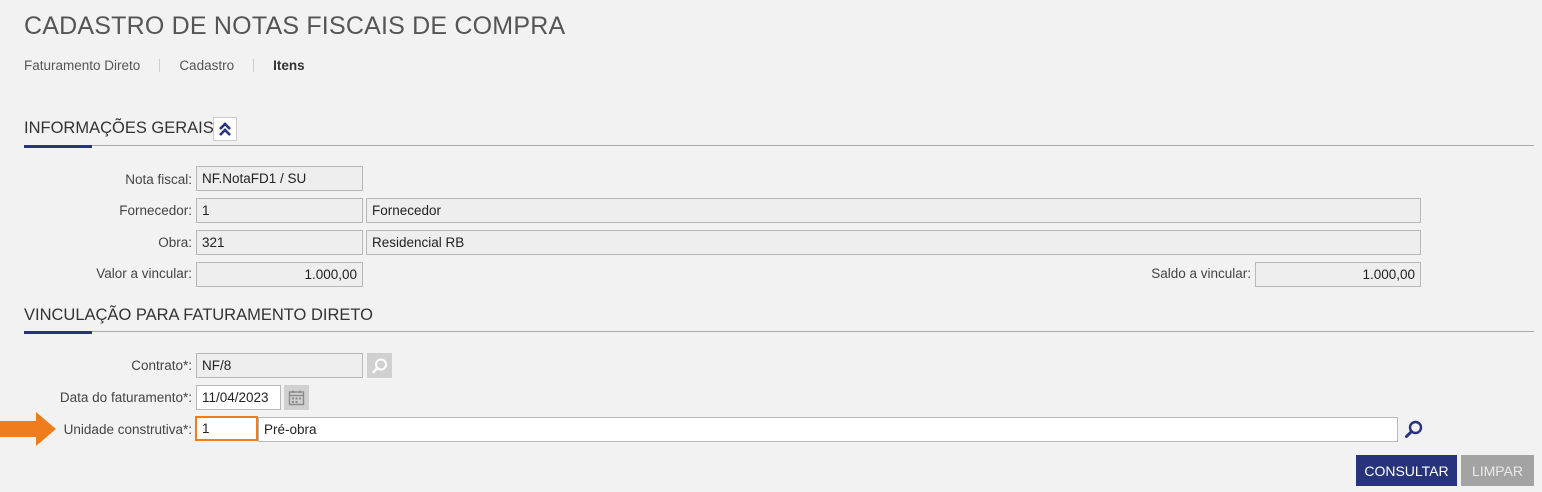 The image size is (1542, 492). What do you see at coordinates (119, 128) in the screenshot?
I see `section-title-informacoes-gerais: INFORMAÇÕES GERAIS` at bounding box center [119, 128].